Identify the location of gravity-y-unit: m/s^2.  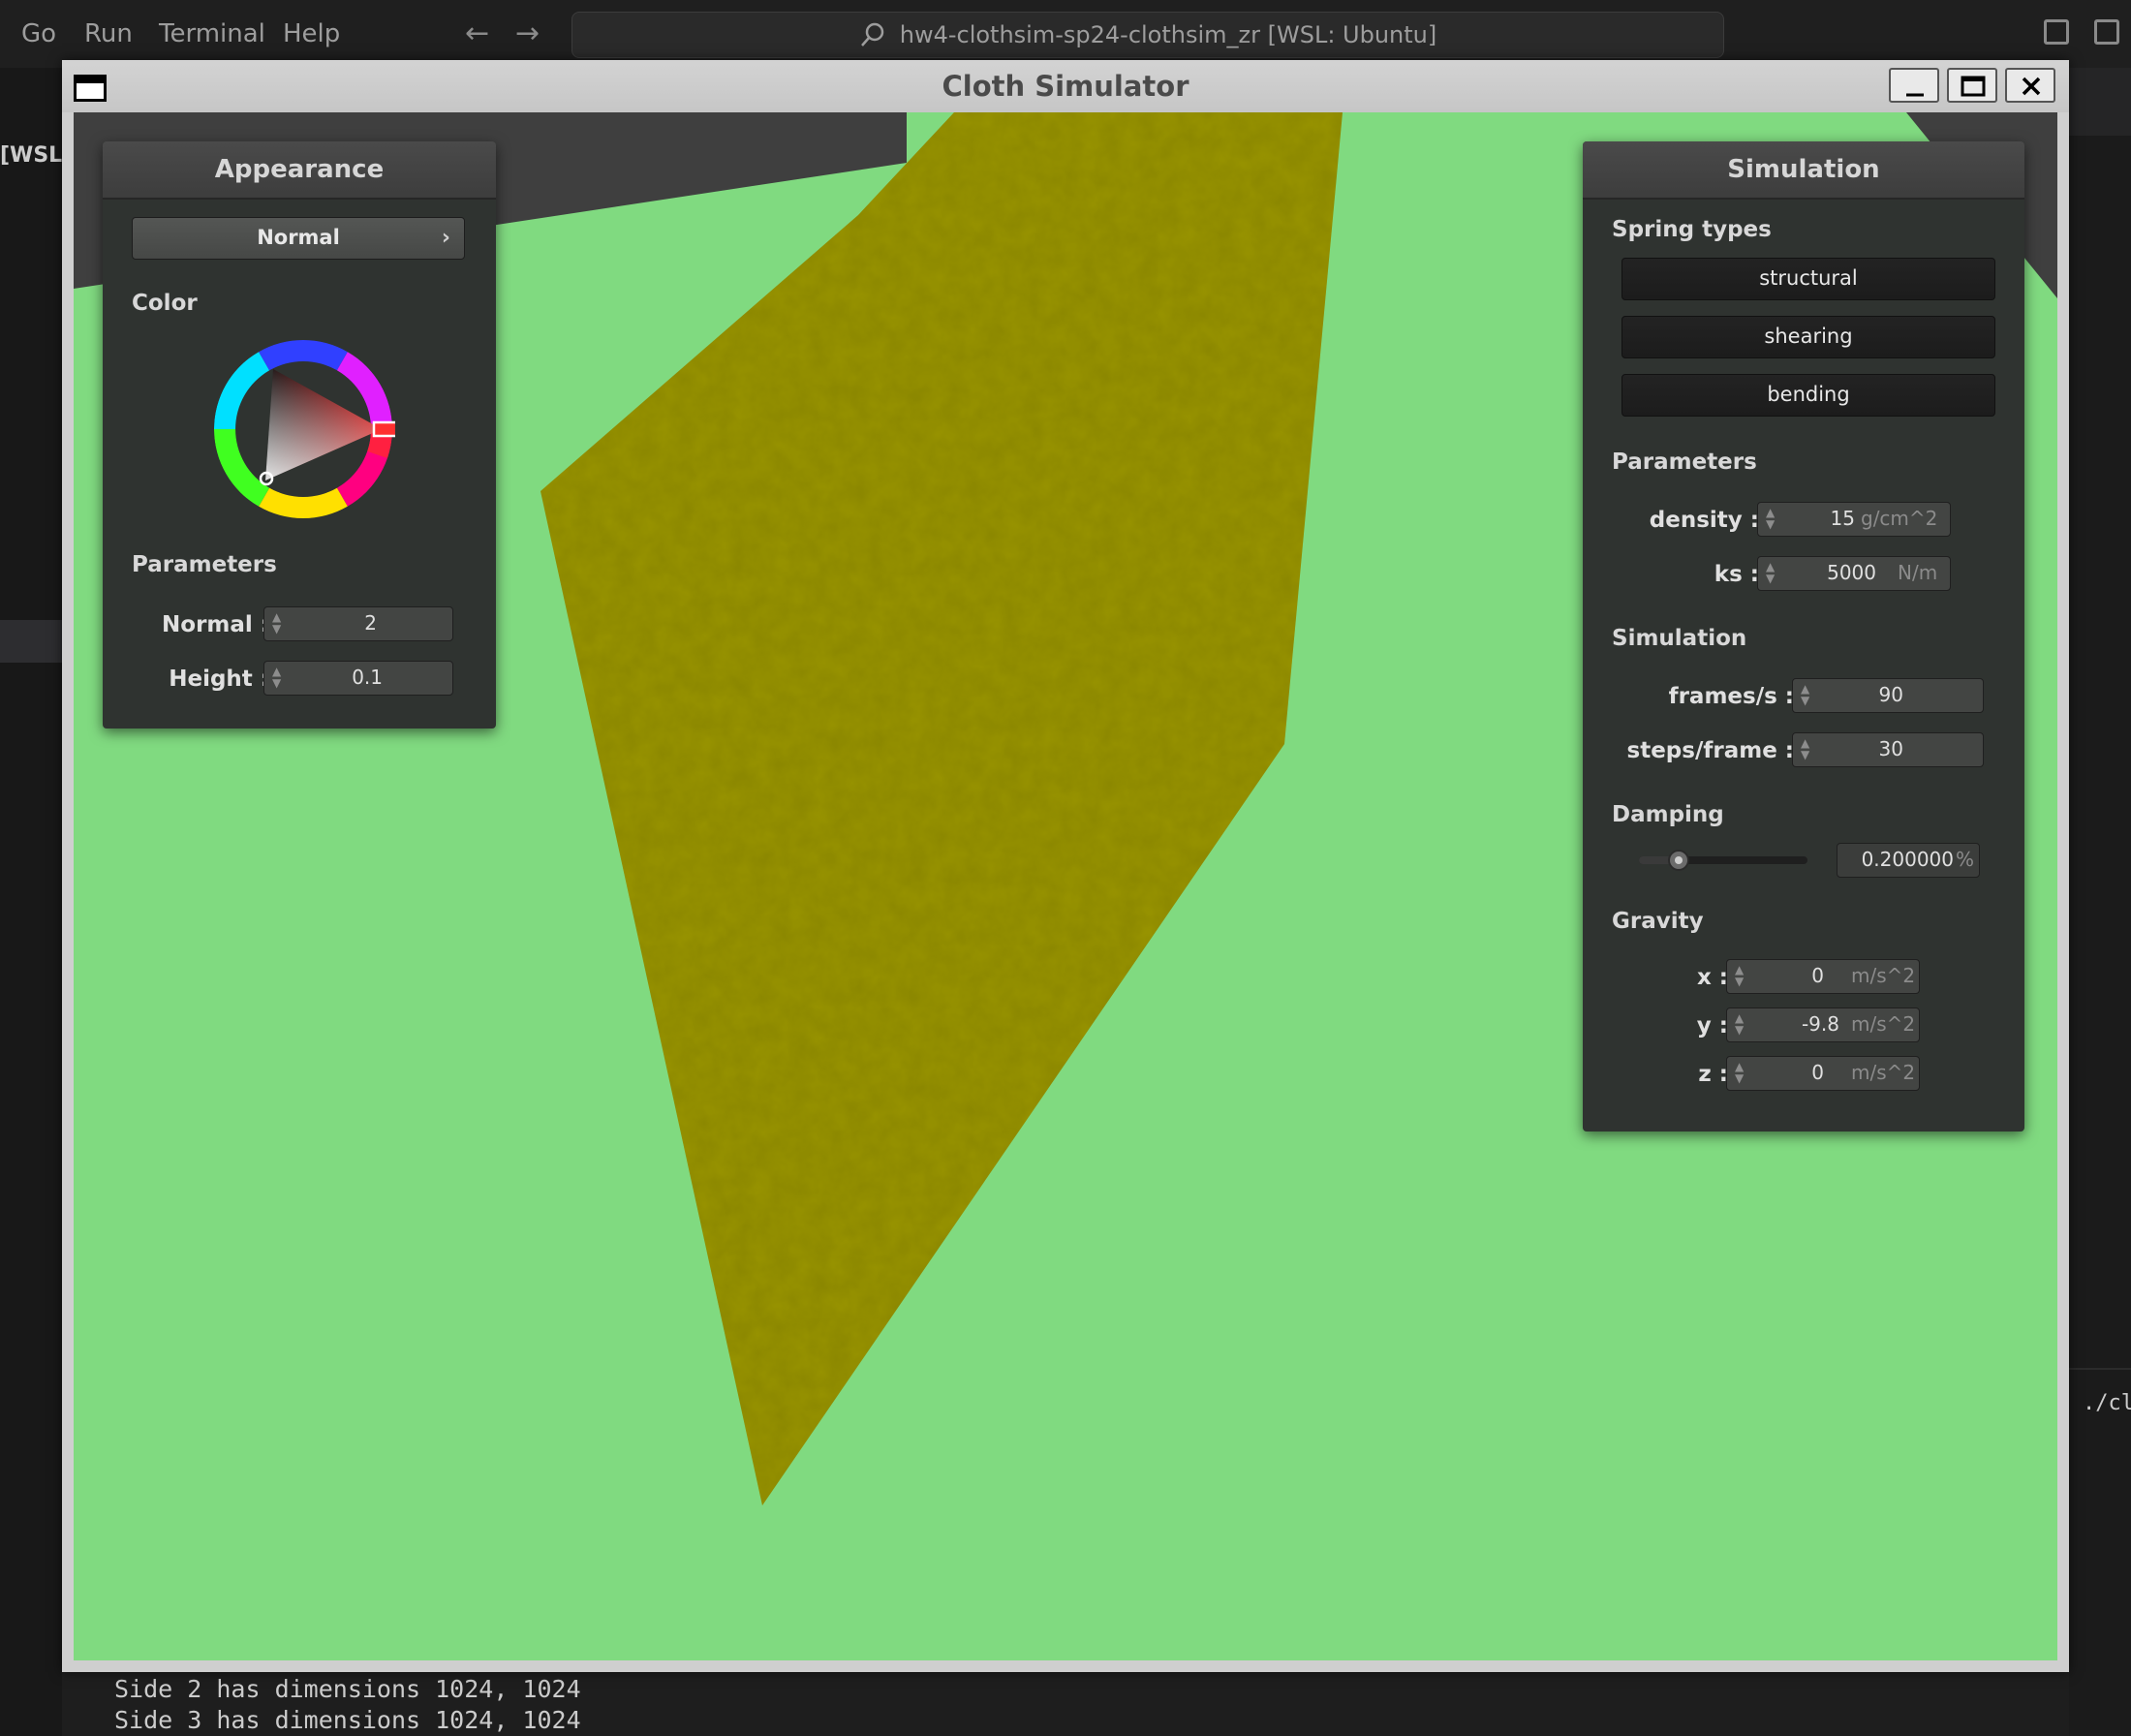
(1883, 1024).